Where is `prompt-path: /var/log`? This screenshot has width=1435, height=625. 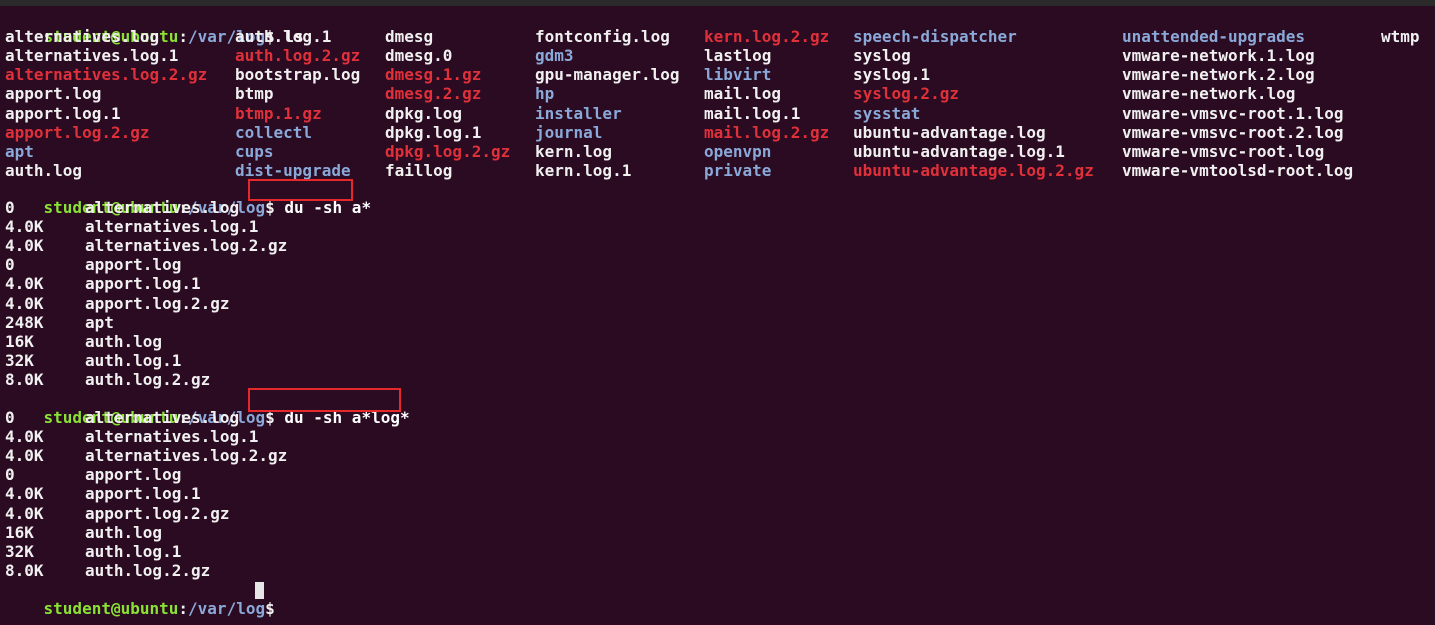
prompt-path: /var/log is located at coordinates (227, 608).